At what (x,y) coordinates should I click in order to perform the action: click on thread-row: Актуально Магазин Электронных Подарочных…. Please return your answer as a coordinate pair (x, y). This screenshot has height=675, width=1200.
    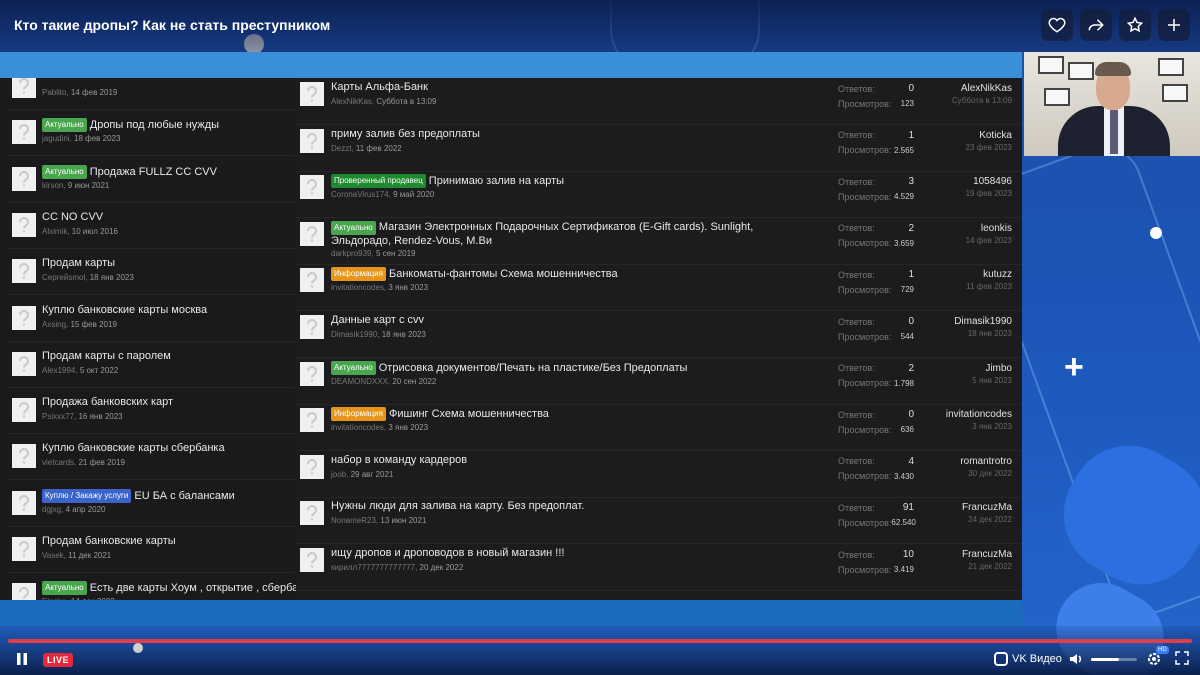
    Looking at the image, I should click on (659, 241).